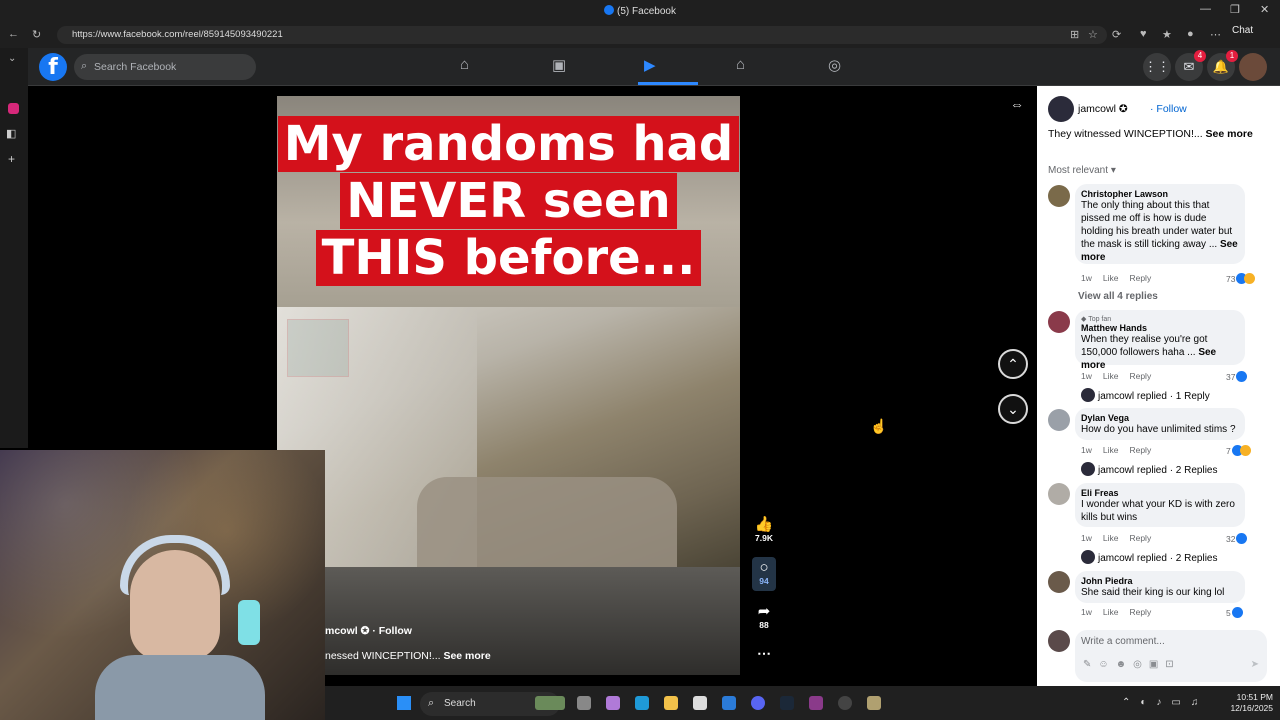  Describe the element at coordinates (1013, 364) in the screenshot. I see `previous-reel-button: ⌃` at that location.